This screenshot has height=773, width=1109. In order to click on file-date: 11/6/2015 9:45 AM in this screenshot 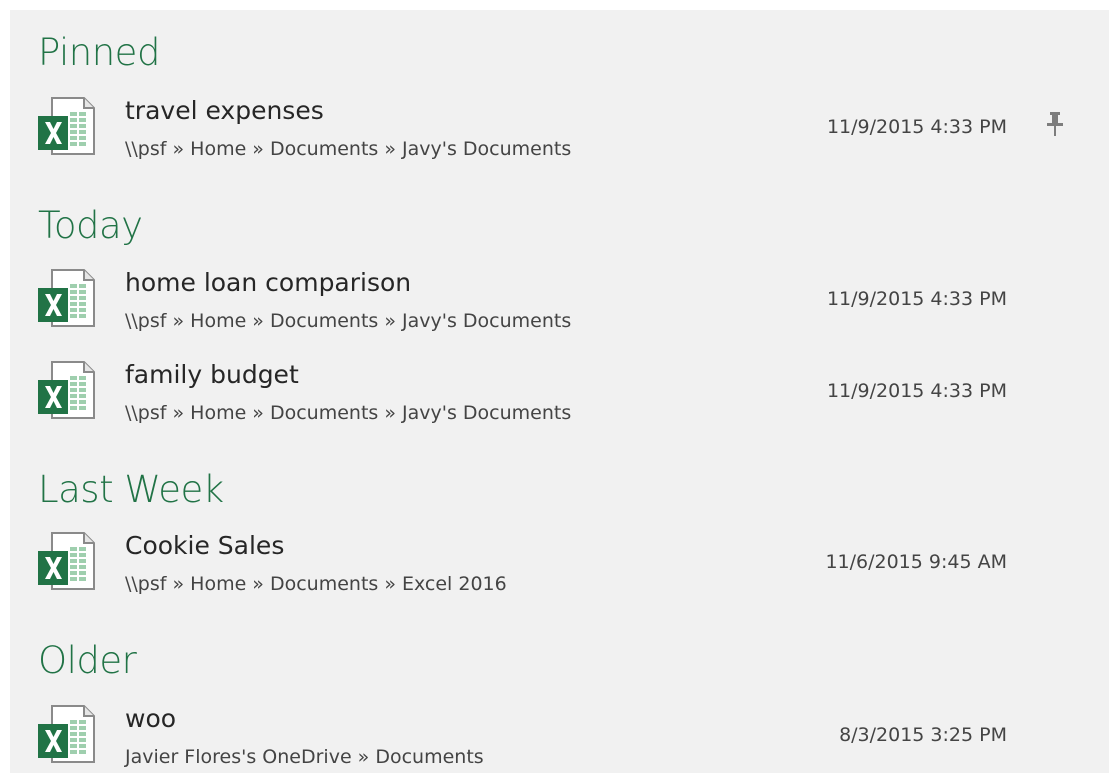, I will do `click(916, 562)`.